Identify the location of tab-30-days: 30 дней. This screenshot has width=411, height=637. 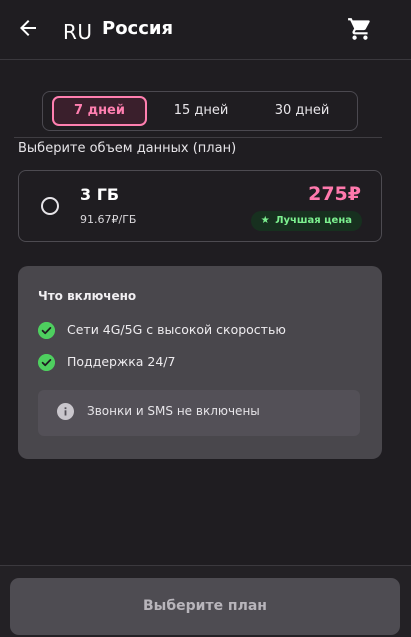
(302, 111).